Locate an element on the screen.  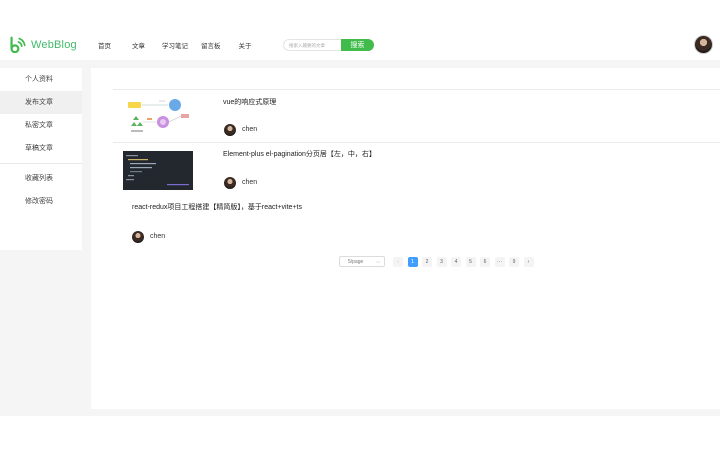
sidebar-item-profile: 个人资料 is located at coordinates (41, 79).